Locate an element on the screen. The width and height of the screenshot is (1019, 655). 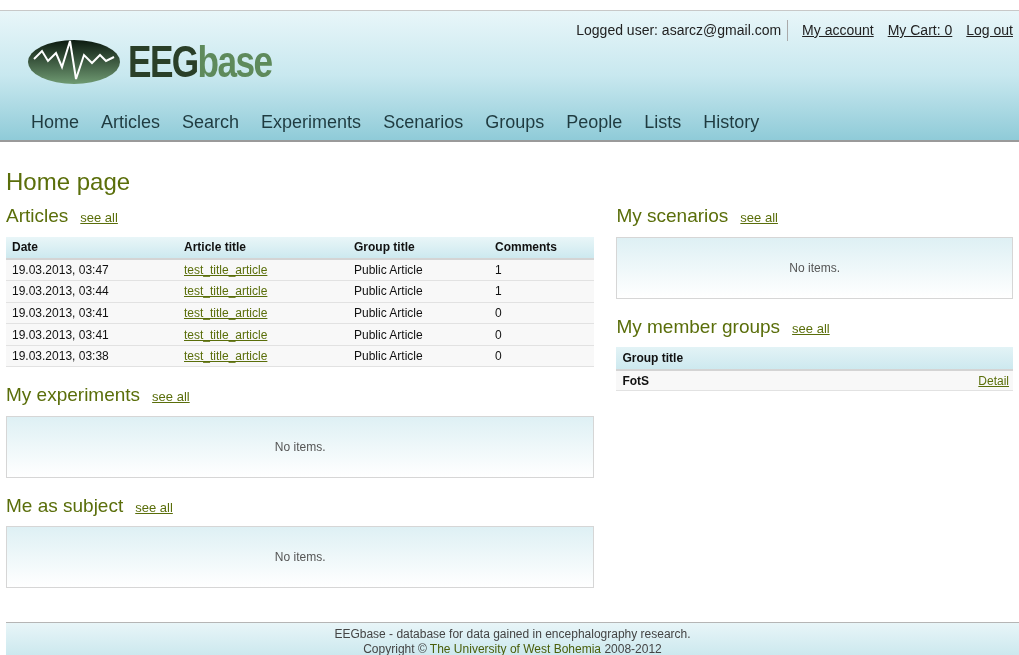
table-cell-text: 19.03.2013, 03:47 is located at coordinates (61, 270).